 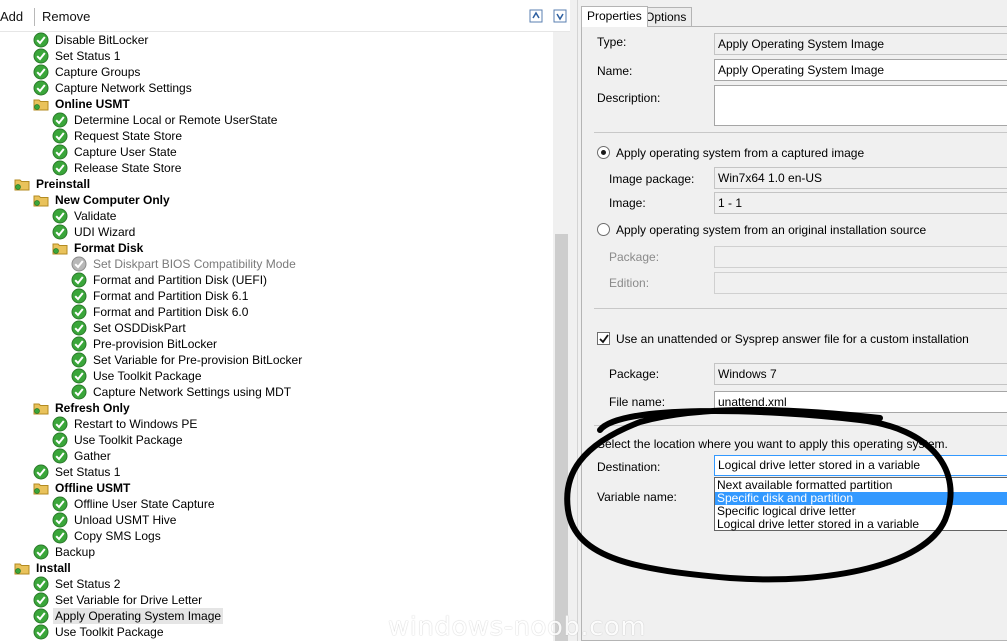 What do you see at coordinates (102, 200) in the screenshot?
I see `tree-group: New Computer Only` at bounding box center [102, 200].